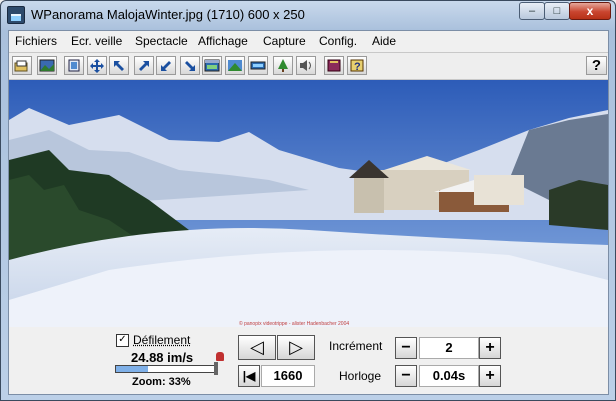 The height and width of the screenshot is (401, 616). What do you see at coordinates (97, 65) in the screenshot?
I see `move-icon` at bounding box center [97, 65].